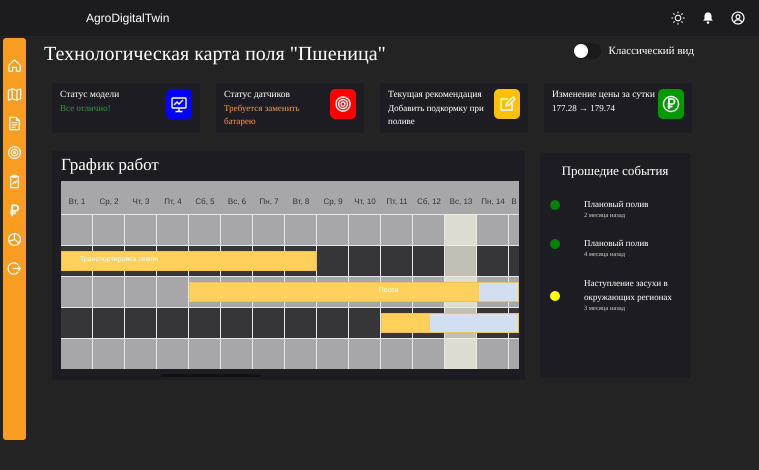 The image size is (759, 470). Describe the element at coordinates (514, 202) in the screenshot. I see `day-header: В` at that location.